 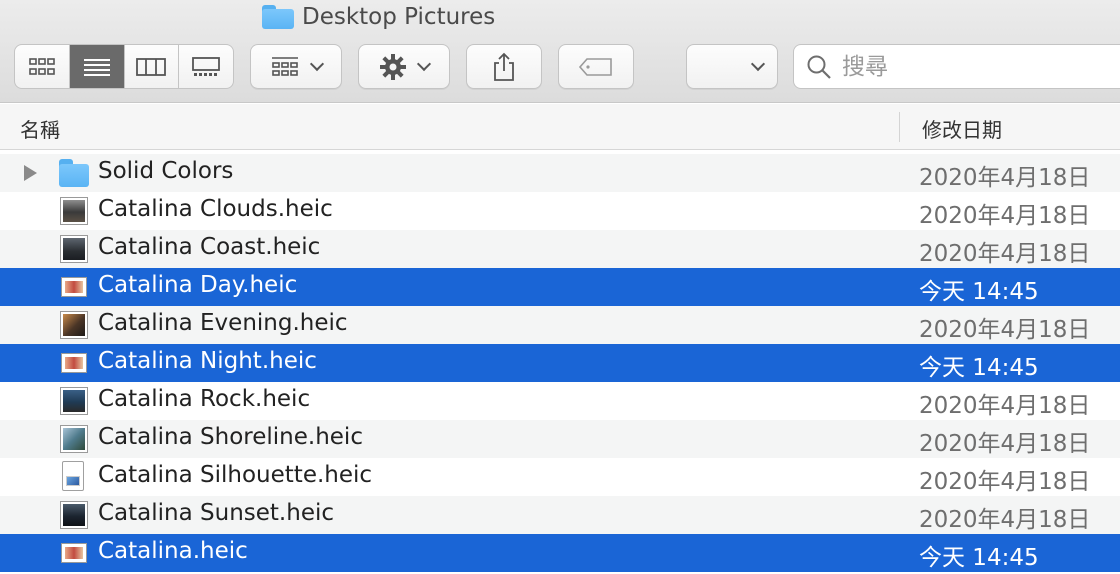 I want to click on file-name: Catalina Evening.heic, so click(x=223, y=323).